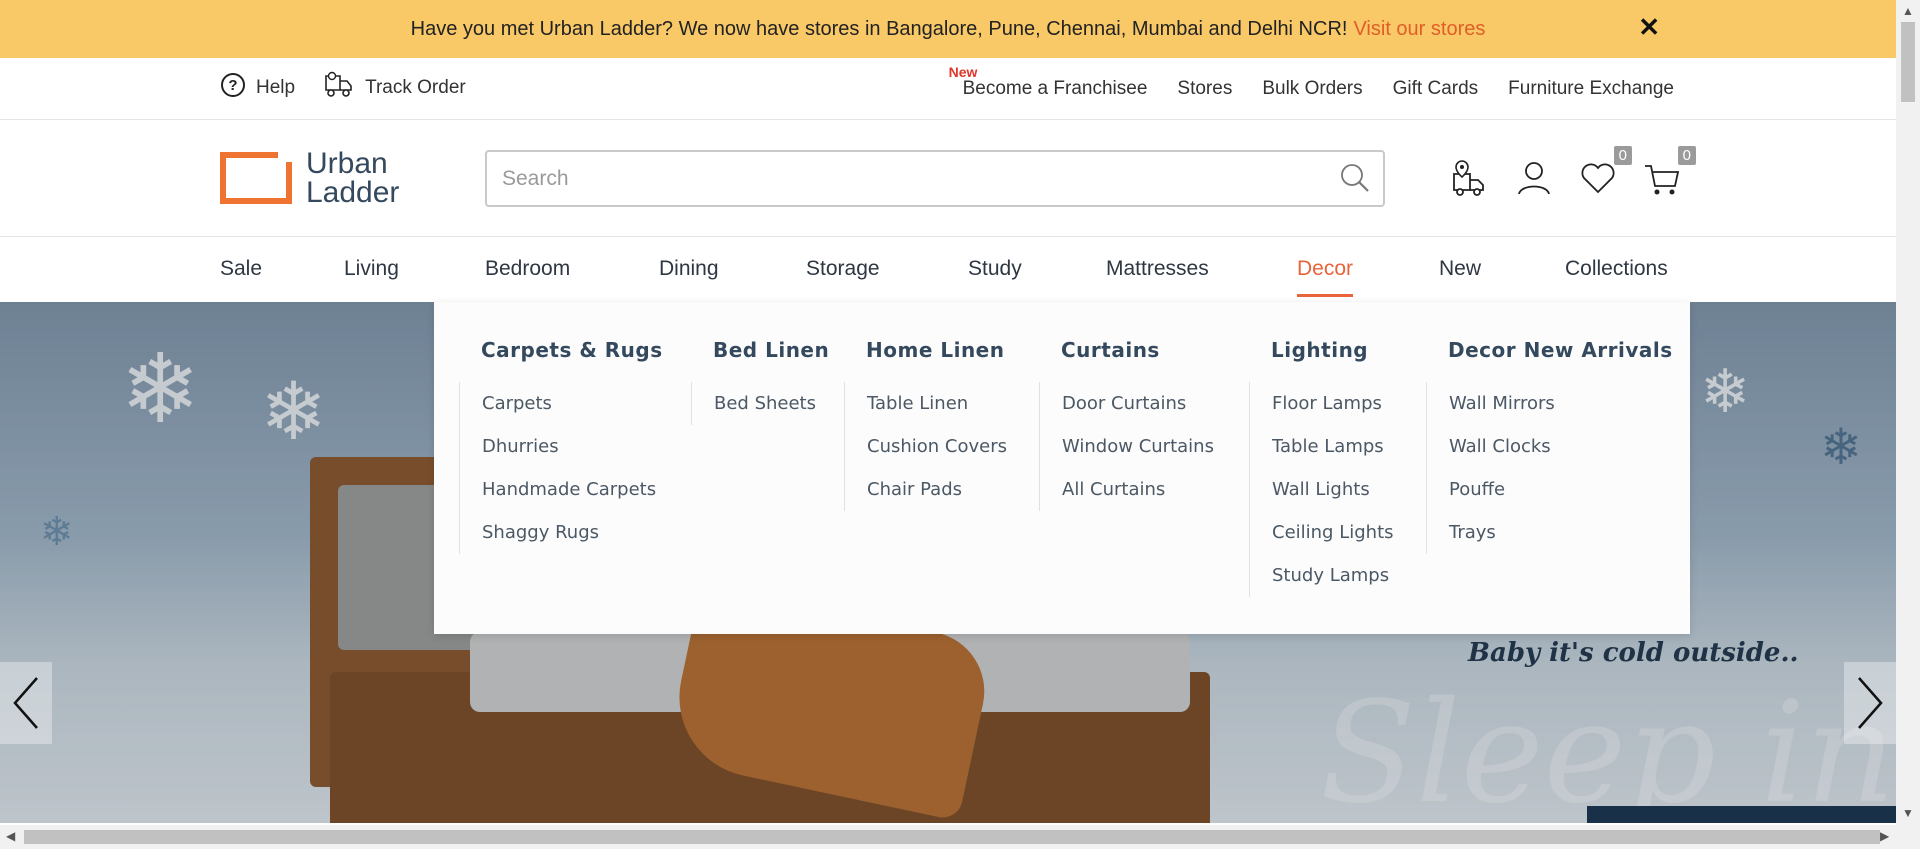 The image size is (1920, 849). I want to click on scroll-left-icon: ◀, so click(10, 836).